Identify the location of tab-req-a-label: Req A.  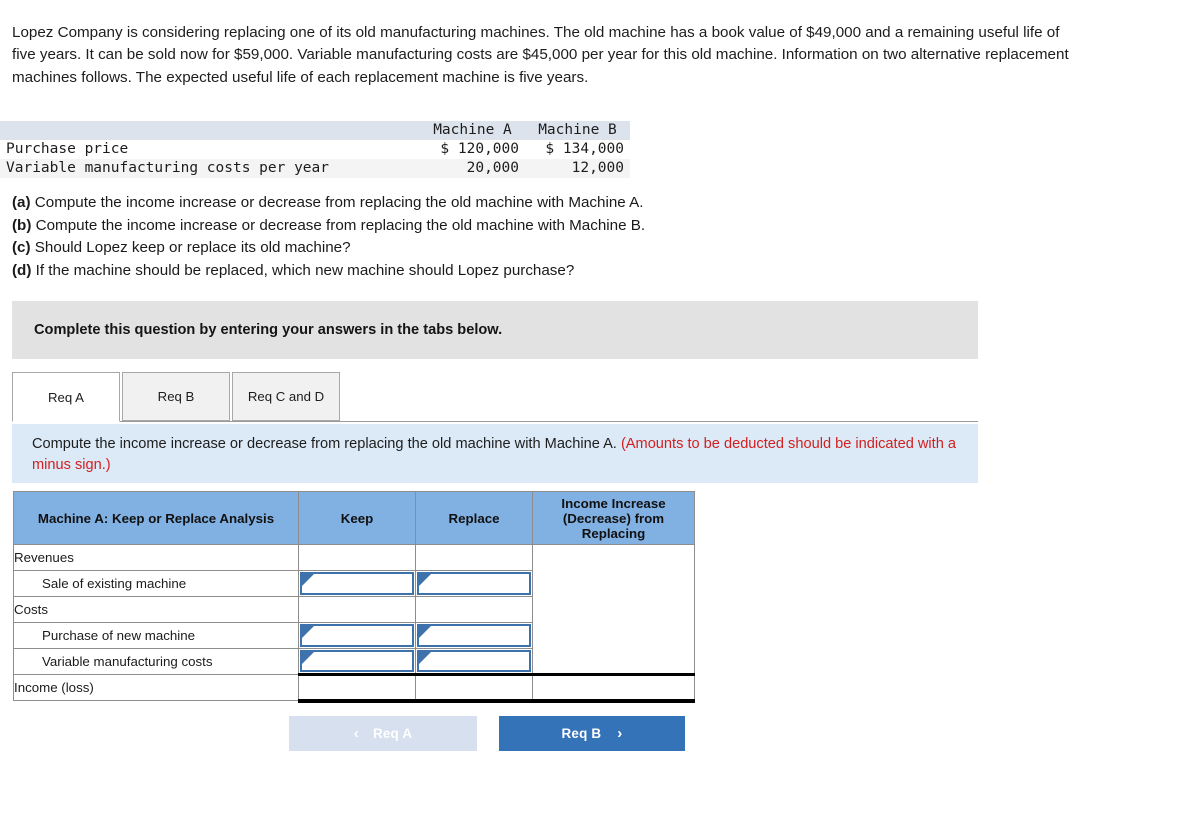
(66, 397).